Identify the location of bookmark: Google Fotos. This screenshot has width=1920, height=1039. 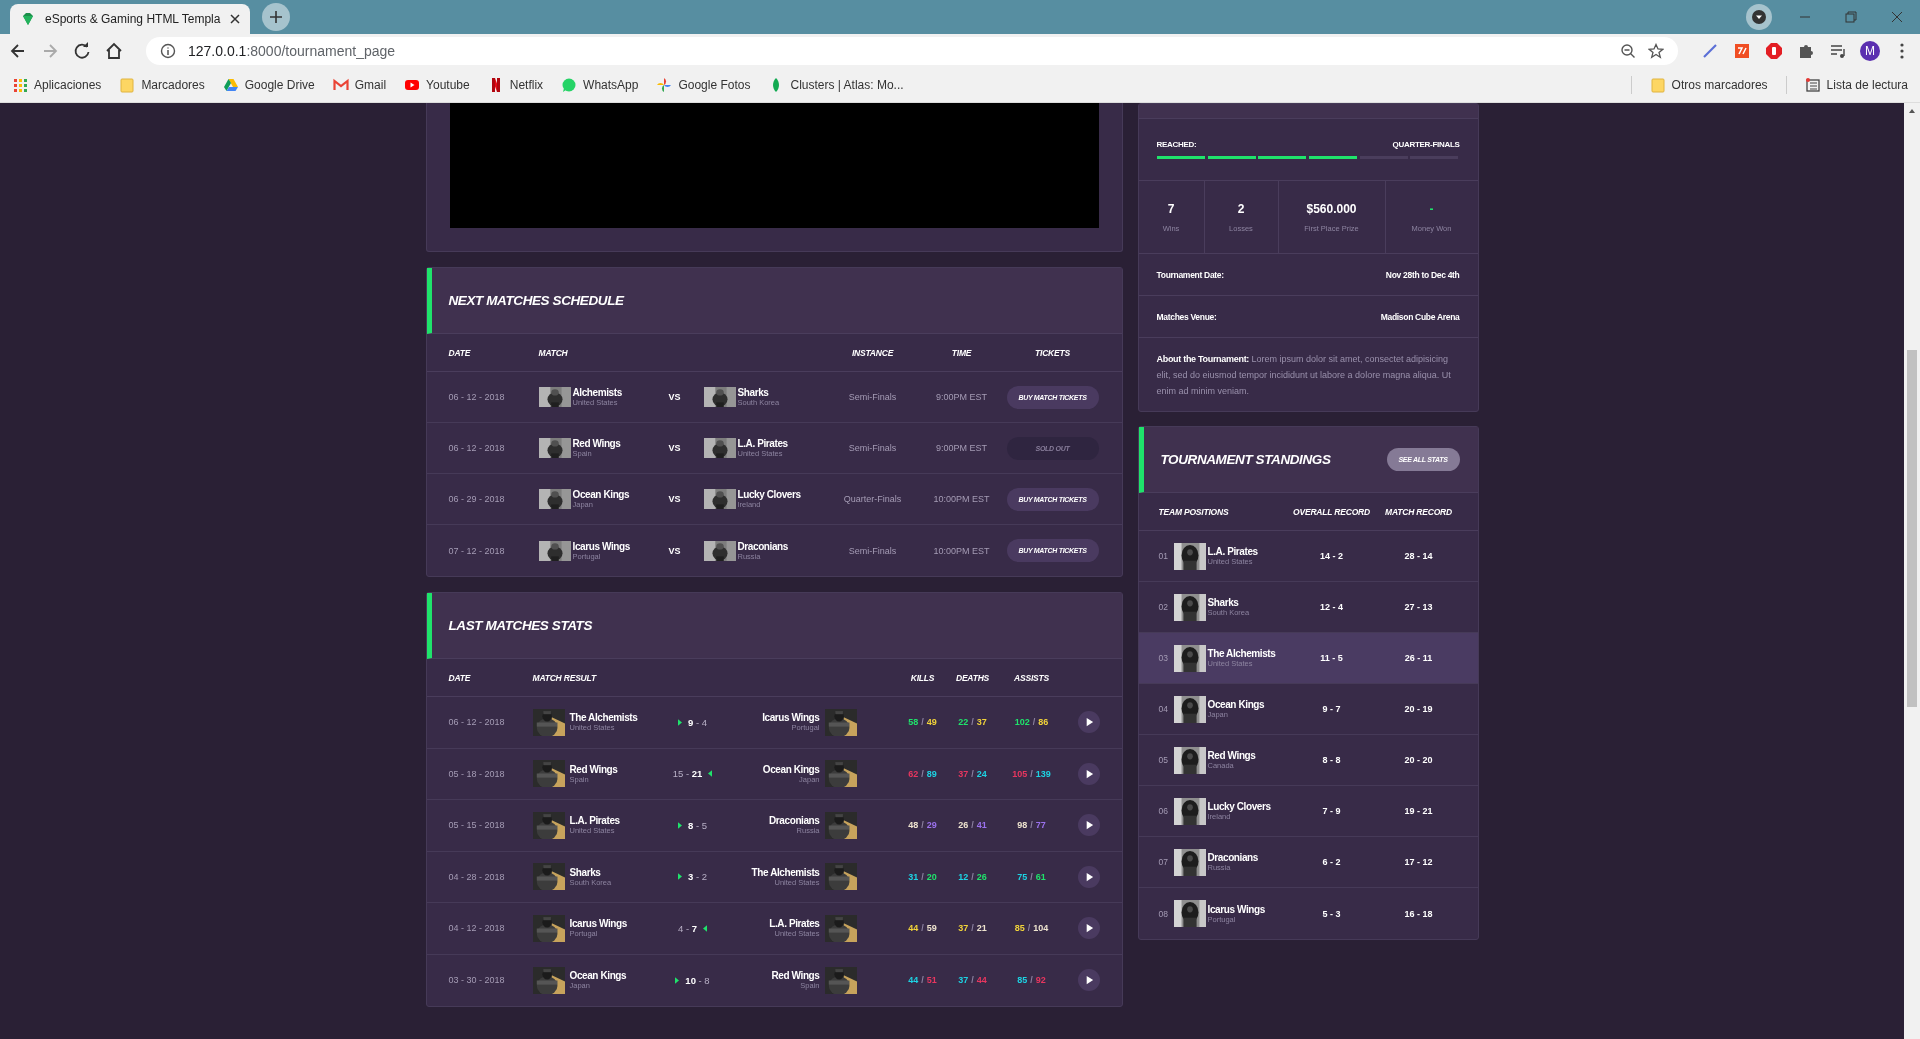
(703, 85).